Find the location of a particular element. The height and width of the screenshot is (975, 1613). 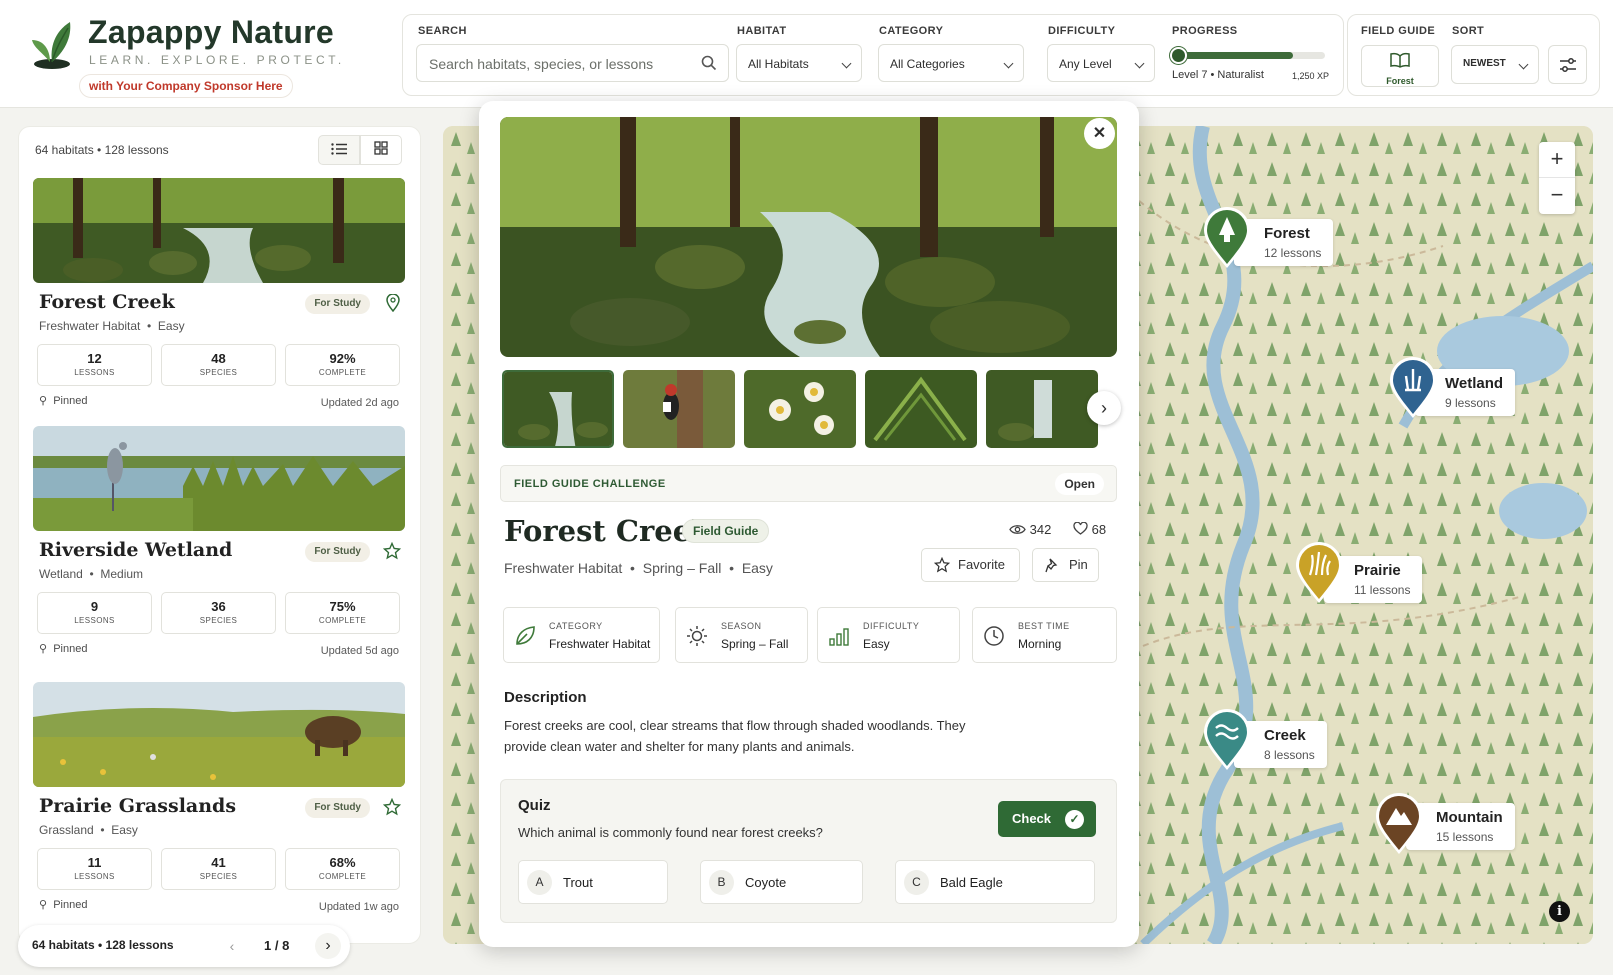

forest-creek-image is located at coordinates (219, 230).